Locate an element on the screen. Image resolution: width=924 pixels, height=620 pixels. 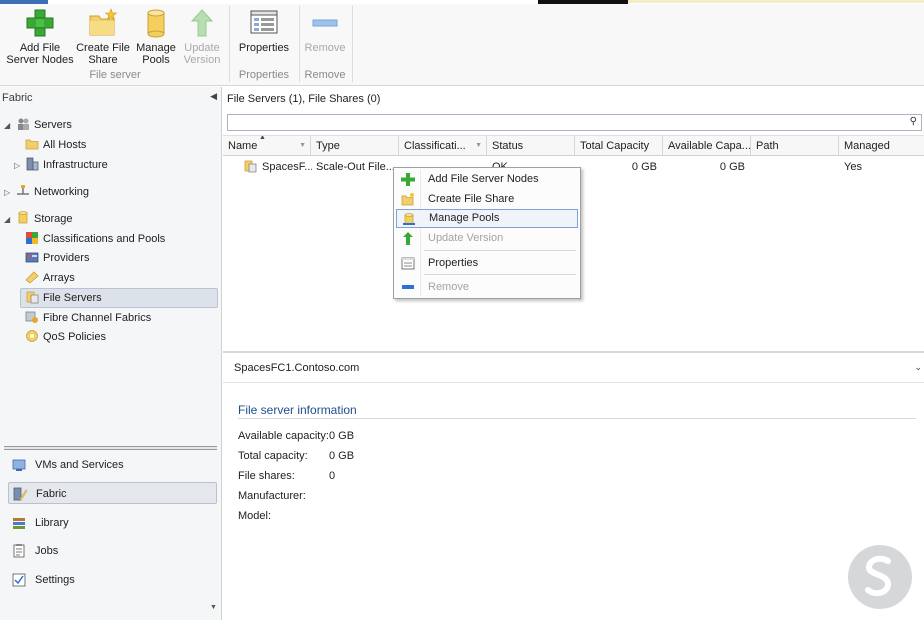
tree-item-file-servers-label: File Servers is located at coordinates (72, 298).